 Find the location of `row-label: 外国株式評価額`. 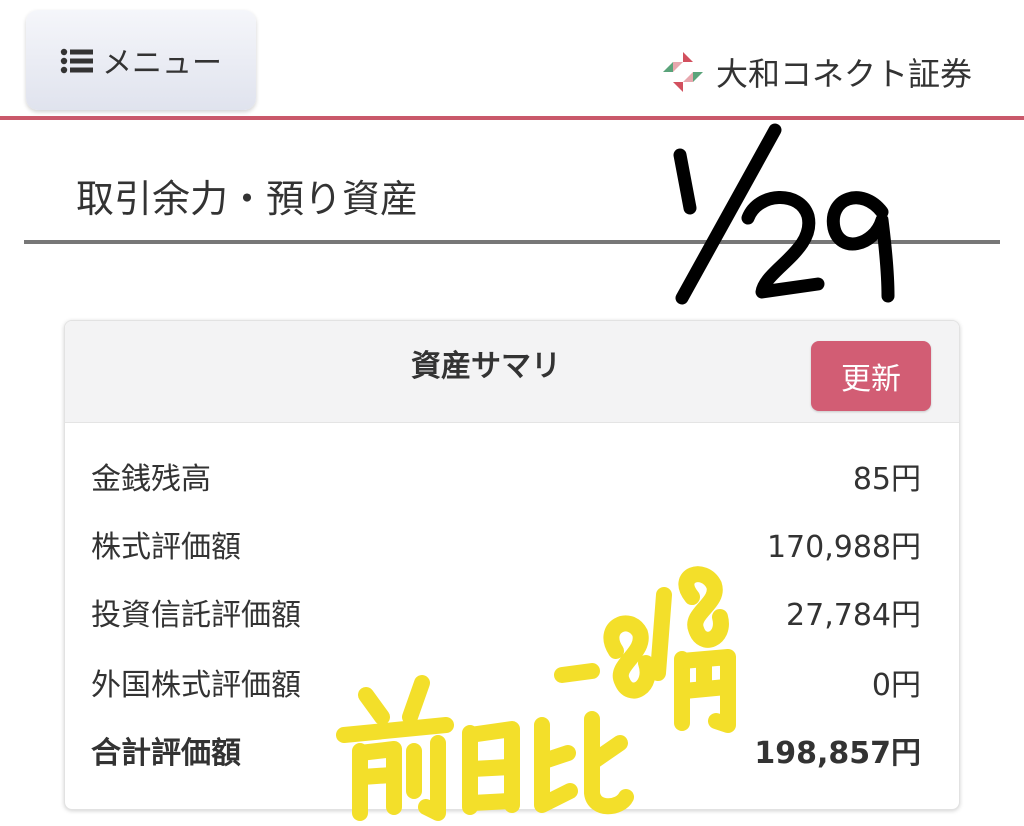

row-label: 外国株式評価額 is located at coordinates (196, 685).